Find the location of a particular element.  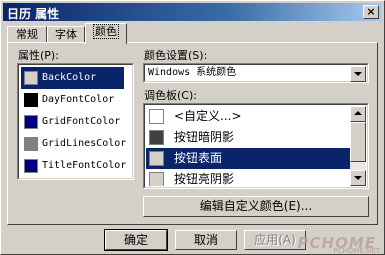

tab-strip: 常规 字体 颜色 is located at coordinates (193, 33).